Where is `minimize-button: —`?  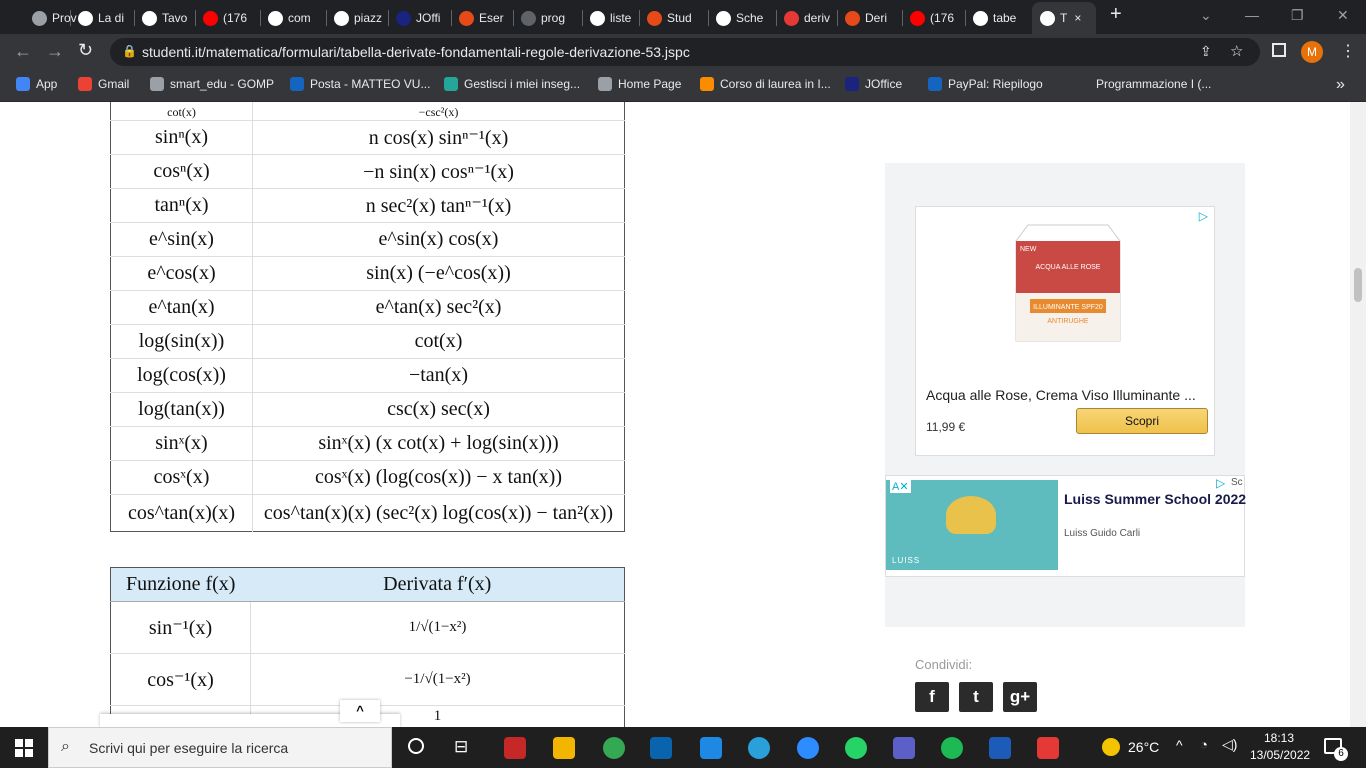 minimize-button: — is located at coordinates (1252, 15).